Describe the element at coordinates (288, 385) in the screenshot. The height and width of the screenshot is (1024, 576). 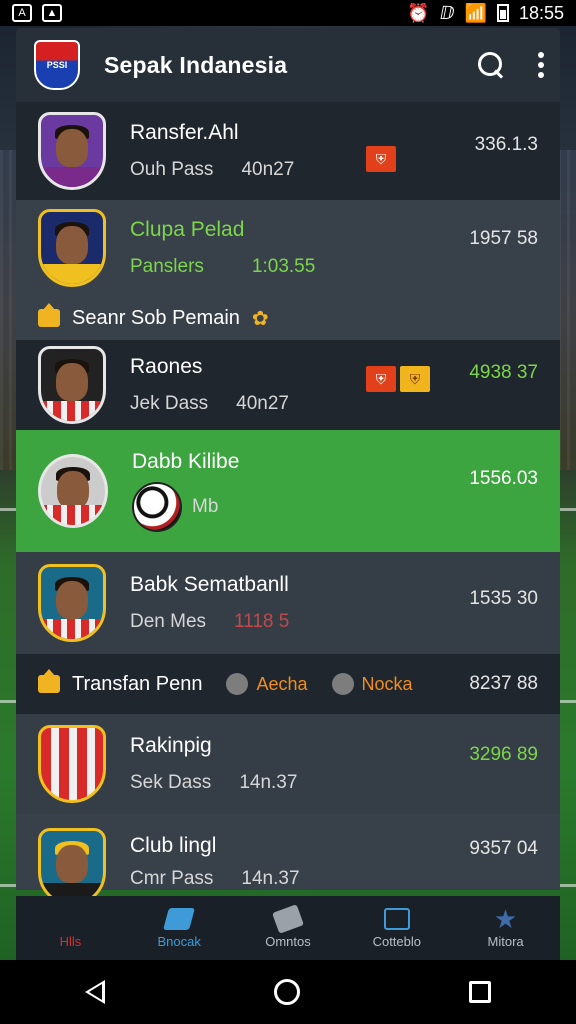
I see `list-item: Raones Jek Dass 40n27 ⛨ ⛨ 4938 37` at that location.